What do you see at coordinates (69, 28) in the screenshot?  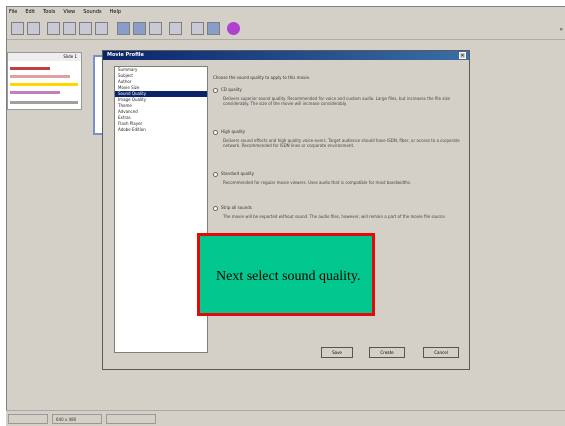 I see `copy-icon` at bounding box center [69, 28].